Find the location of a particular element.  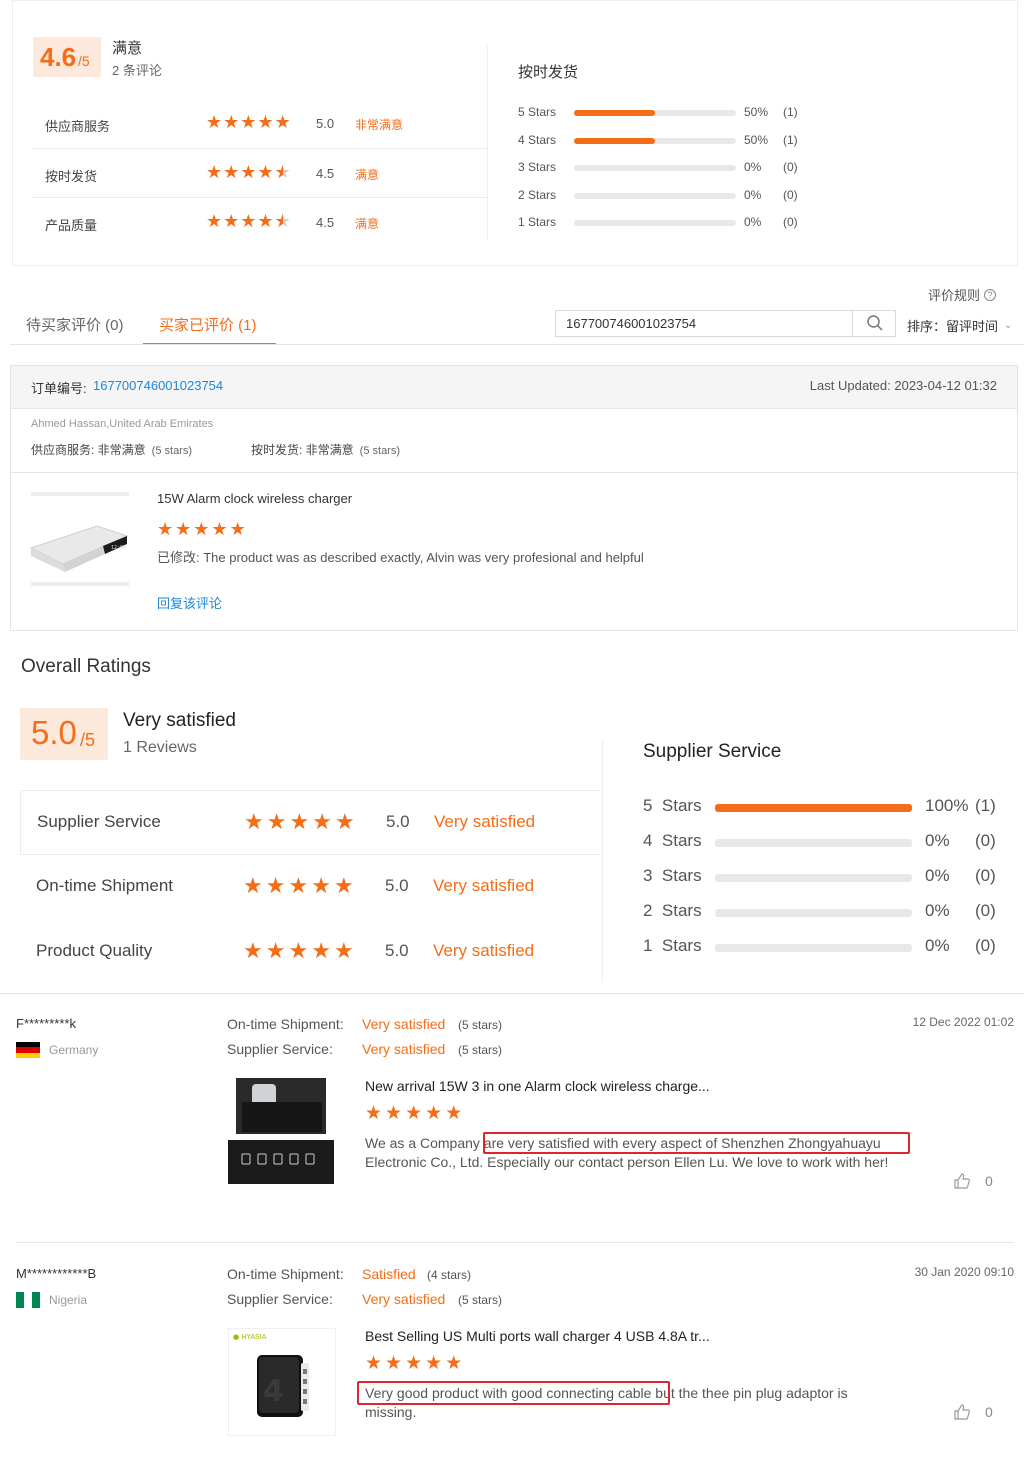

order-number-link: 167700746001023754 is located at coordinates (158, 385).